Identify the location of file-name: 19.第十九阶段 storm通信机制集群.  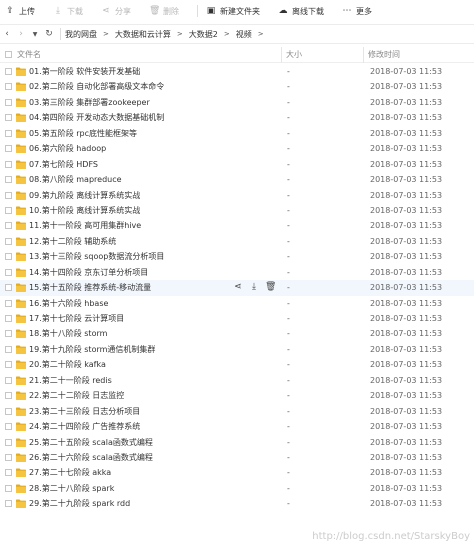
(92, 349).